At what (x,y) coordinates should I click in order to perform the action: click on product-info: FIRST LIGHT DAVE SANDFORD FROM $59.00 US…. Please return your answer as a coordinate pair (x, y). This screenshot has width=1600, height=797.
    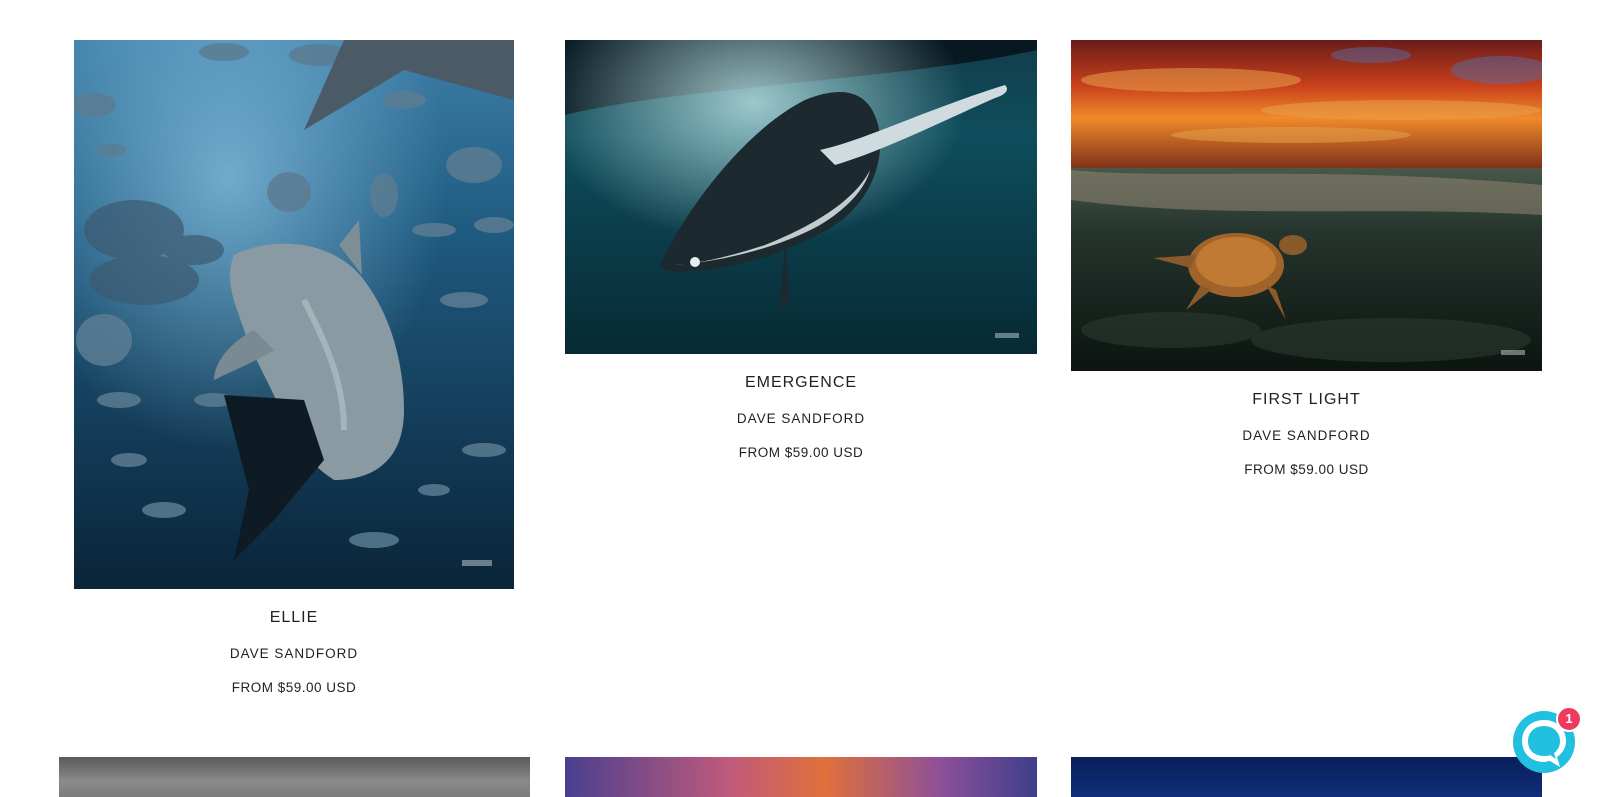
    Looking at the image, I should click on (1306, 434).